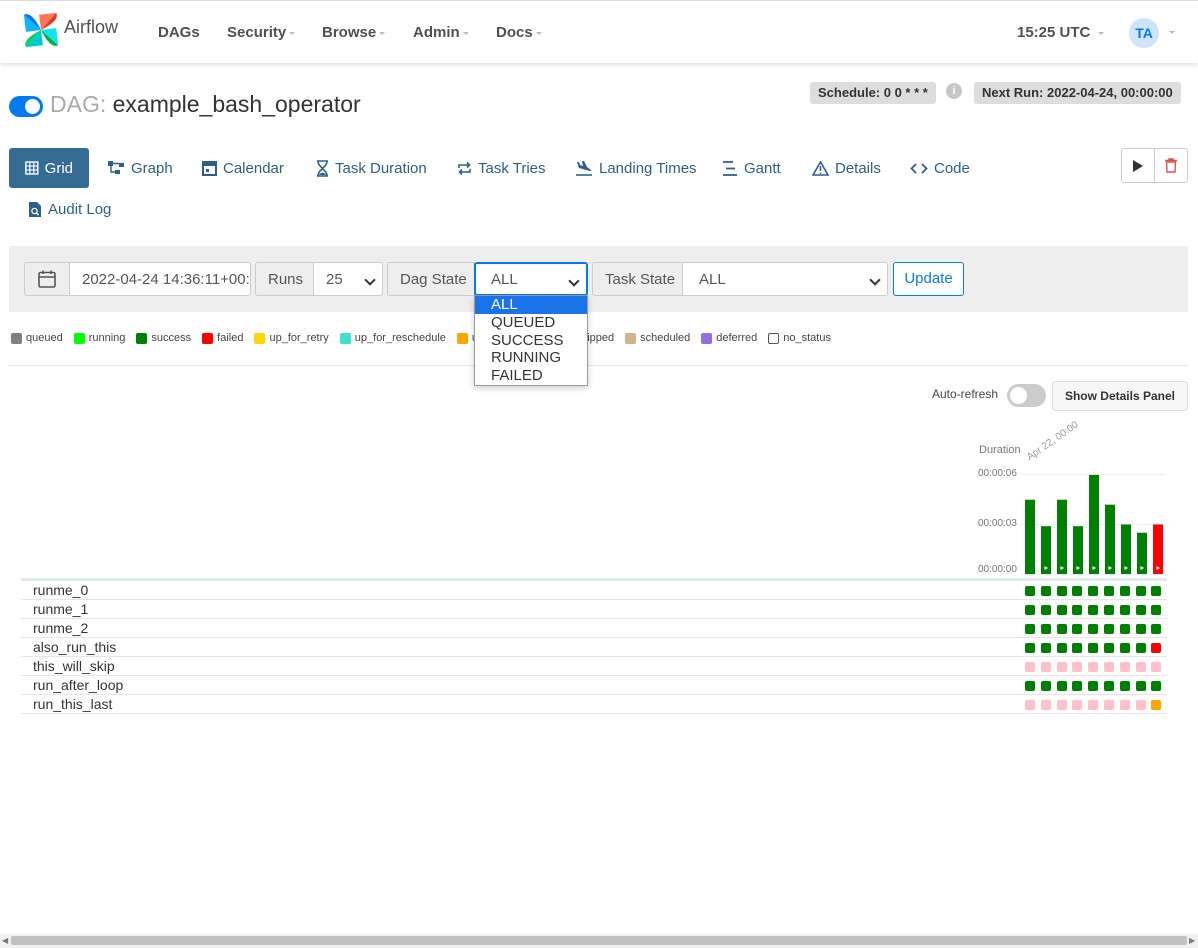 The width and height of the screenshot is (1198, 948). What do you see at coordinates (60, 590) in the screenshot?
I see `task-name: runme_0` at bounding box center [60, 590].